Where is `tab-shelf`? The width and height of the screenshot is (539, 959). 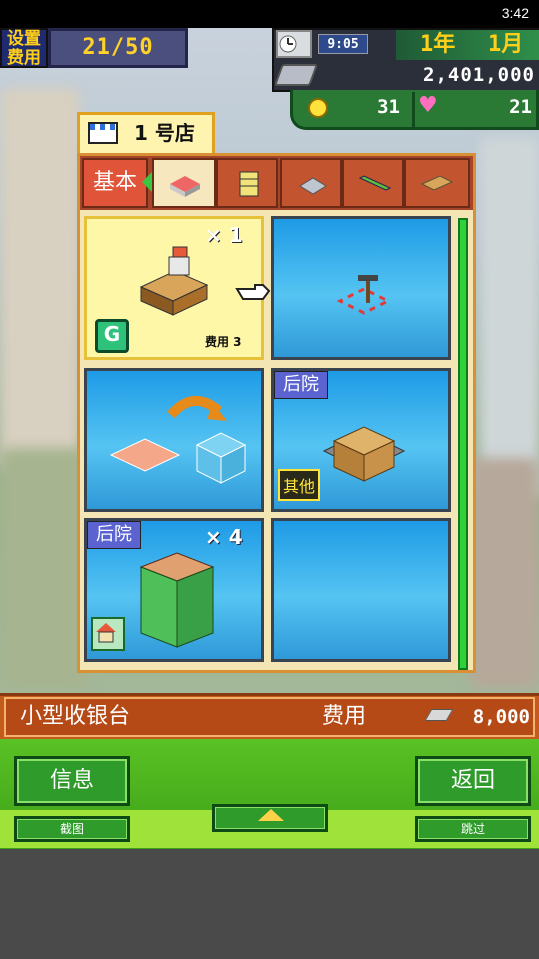
tab-shelf is located at coordinates (247, 183).